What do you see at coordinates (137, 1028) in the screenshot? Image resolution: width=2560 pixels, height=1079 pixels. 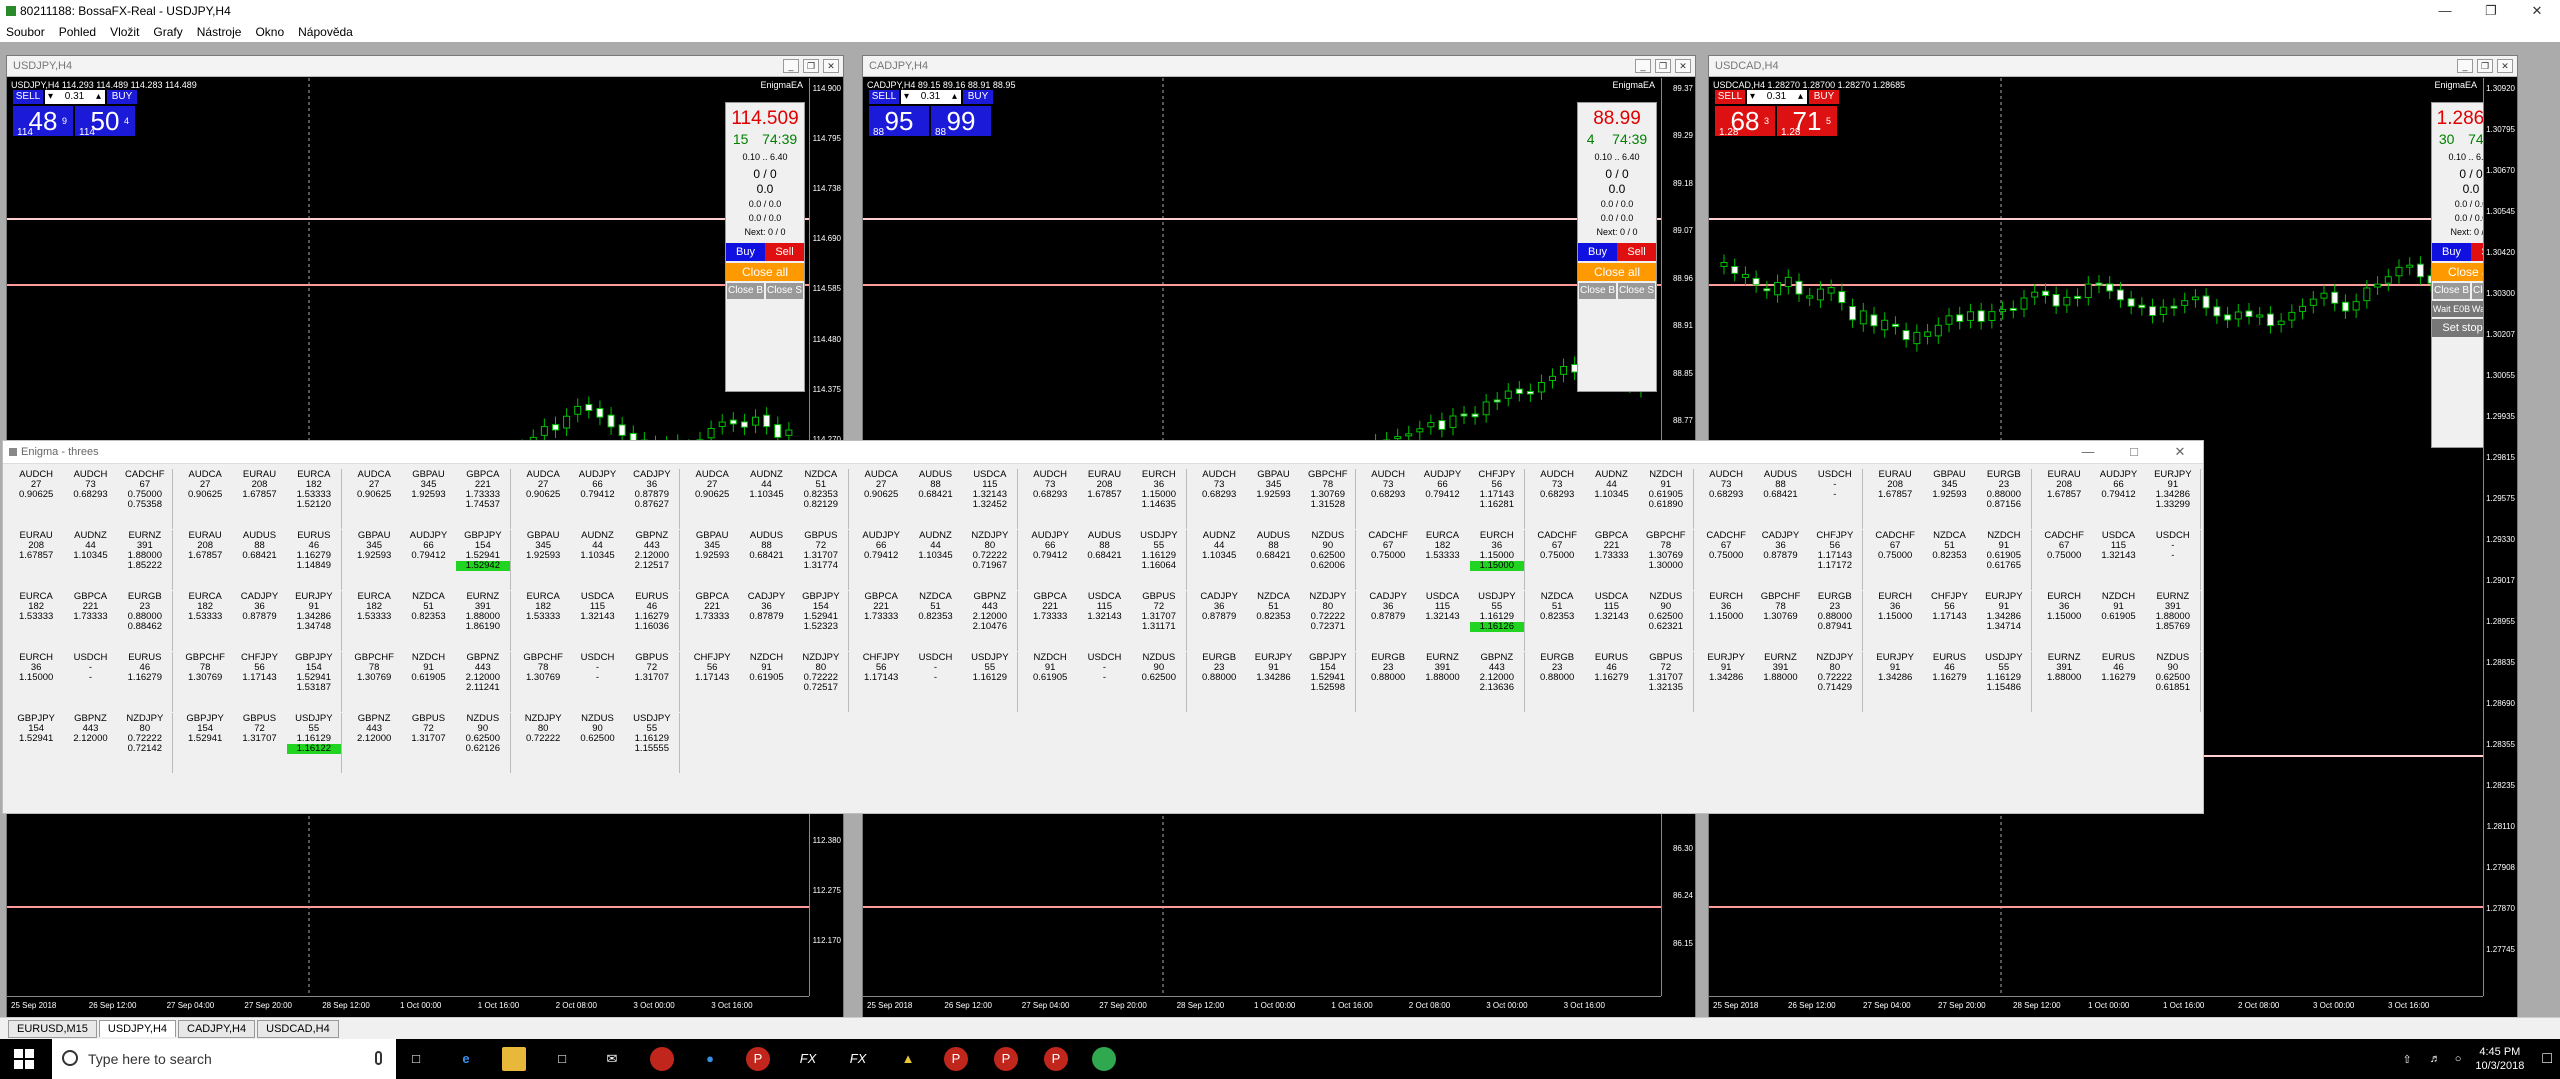 I see `tab-usdjpy-h4: USDJPY,H4` at bounding box center [137, 1028].